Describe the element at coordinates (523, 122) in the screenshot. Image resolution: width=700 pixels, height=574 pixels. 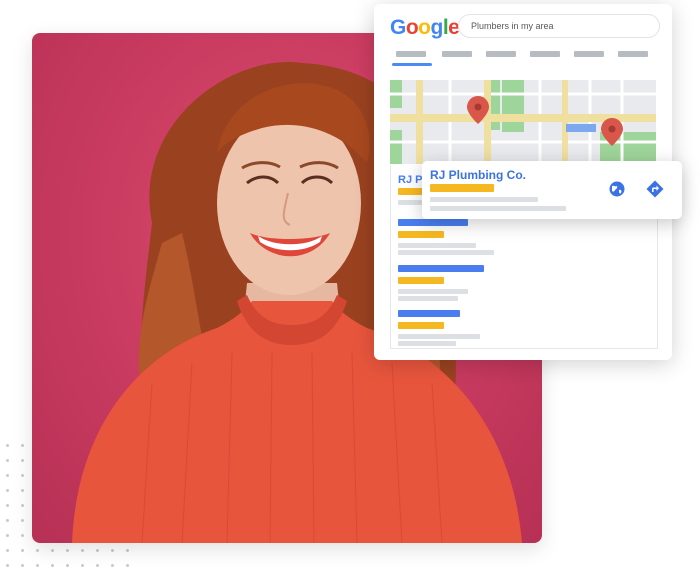
I see `map-view` at that location.